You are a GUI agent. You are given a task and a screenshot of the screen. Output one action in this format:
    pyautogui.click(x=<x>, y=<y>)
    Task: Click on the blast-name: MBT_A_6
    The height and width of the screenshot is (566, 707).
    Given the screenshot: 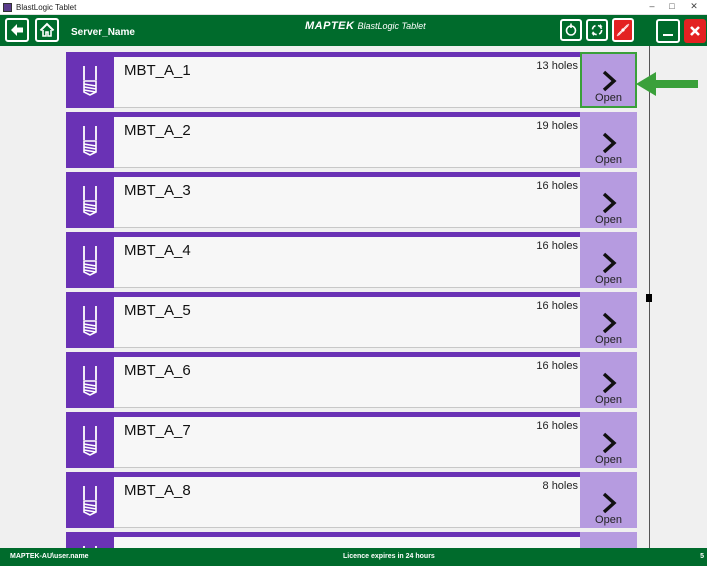 What is the action you would take?
    pyautogui.click(x=157, y=370)
    